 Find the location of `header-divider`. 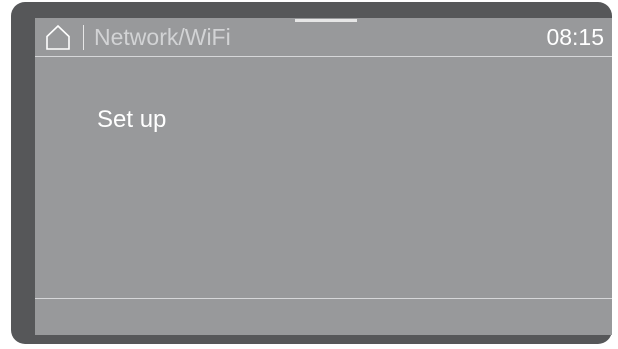

header-divider is located at coordinates (83, 37).